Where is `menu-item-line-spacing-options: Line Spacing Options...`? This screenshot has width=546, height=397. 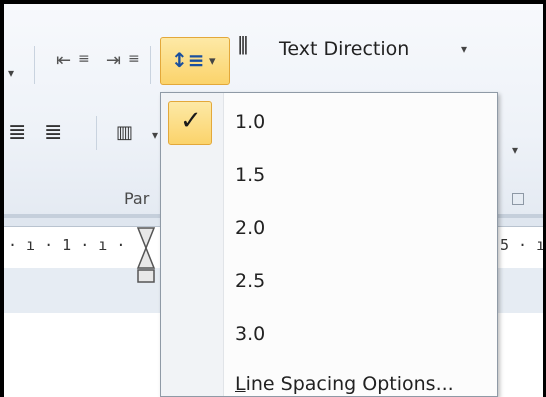 menu-item-line-spacing-options: Line Spacing Options... is located at coordinates (329, 379).